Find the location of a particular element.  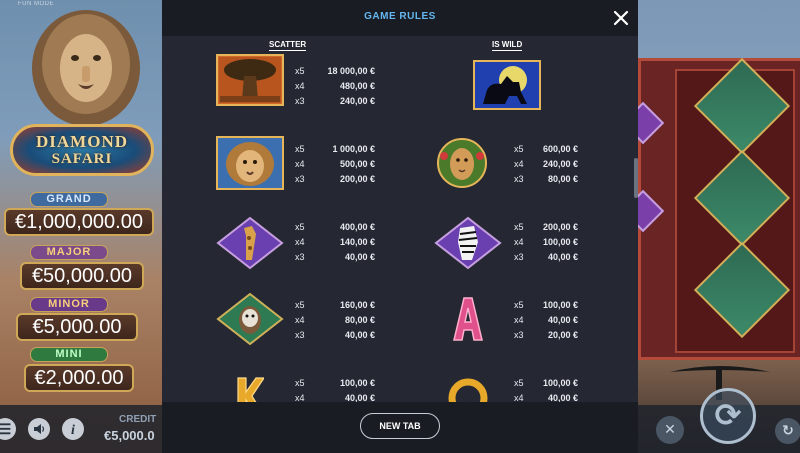

pay-row: x3 200,00 € is located at coordinates (335, 181).